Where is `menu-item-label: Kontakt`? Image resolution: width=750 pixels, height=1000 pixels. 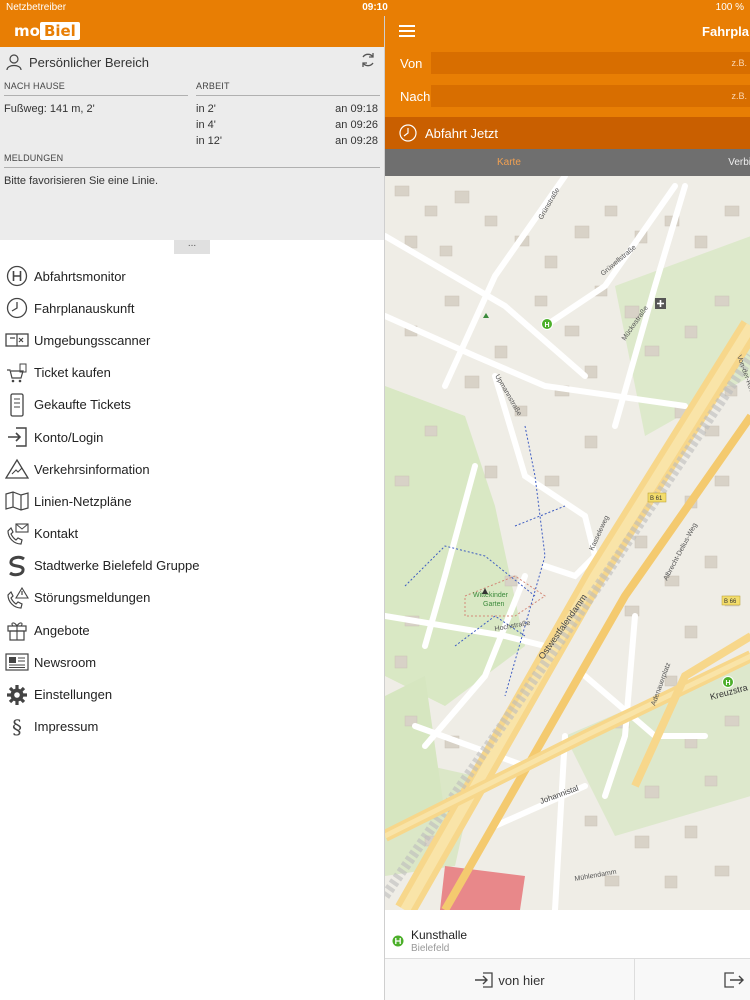 menu-item-label: Kontakt is located at coordinates (56, 534).